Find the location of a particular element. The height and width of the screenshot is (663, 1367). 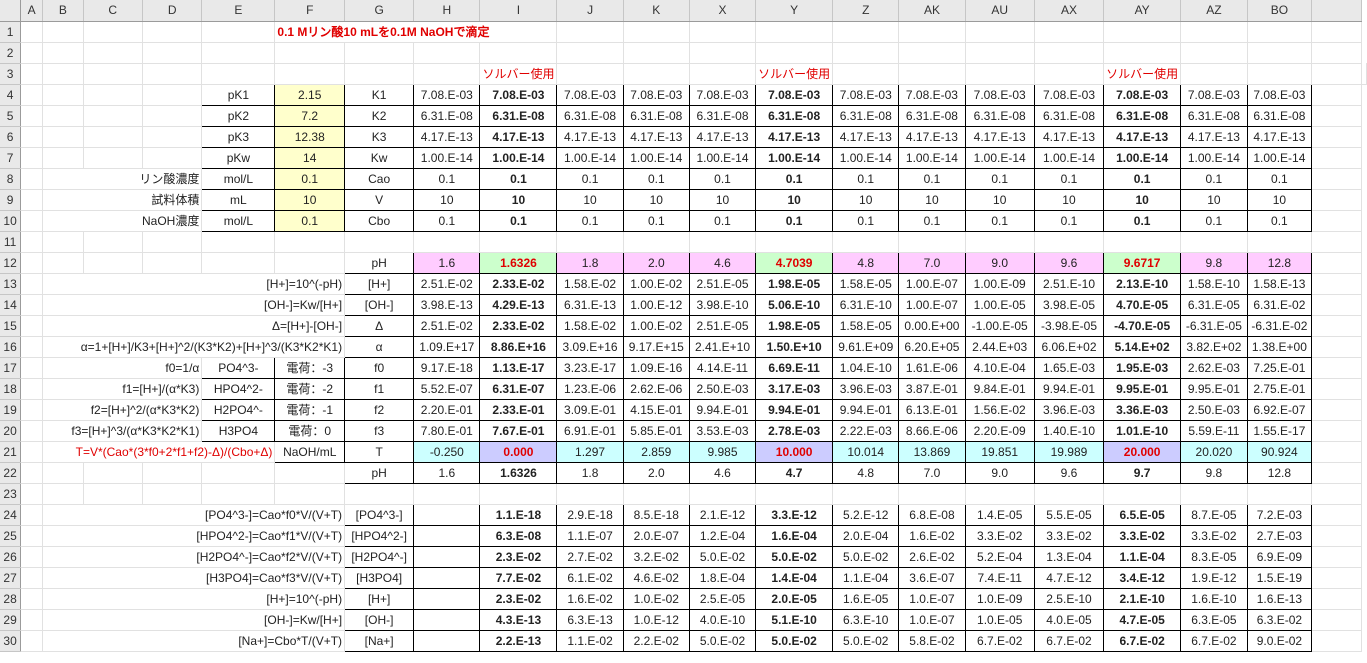

row-header-27: 27 is located at coordinates (11, 578).